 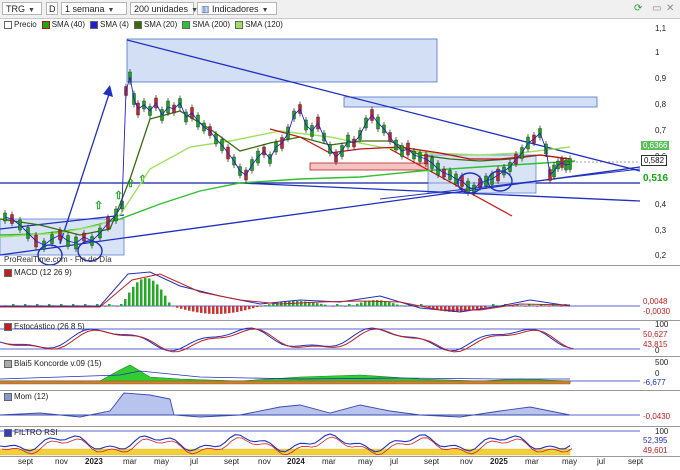 I want to click on price-tick: 0,7, so click(x=661, y=130).